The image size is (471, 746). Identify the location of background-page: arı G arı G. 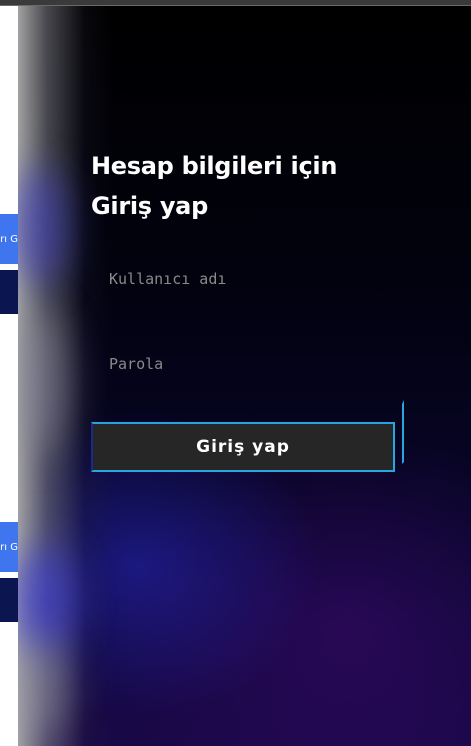
(9, 376).